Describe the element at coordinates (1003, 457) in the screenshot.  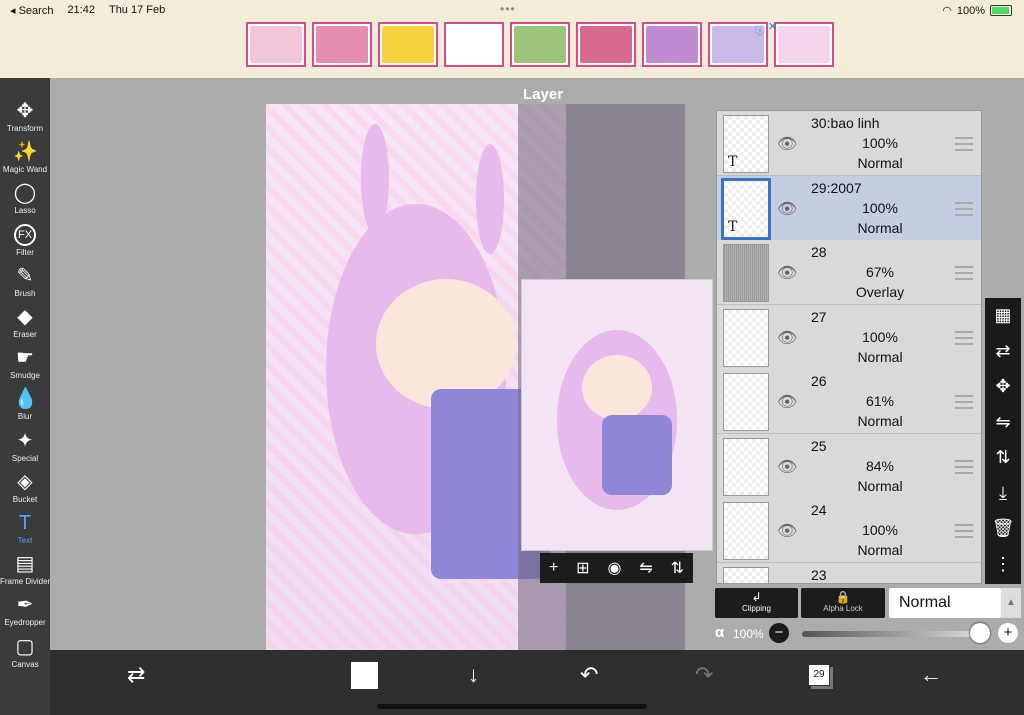
I see `flip-vertical-icon: ⇅` at that location.